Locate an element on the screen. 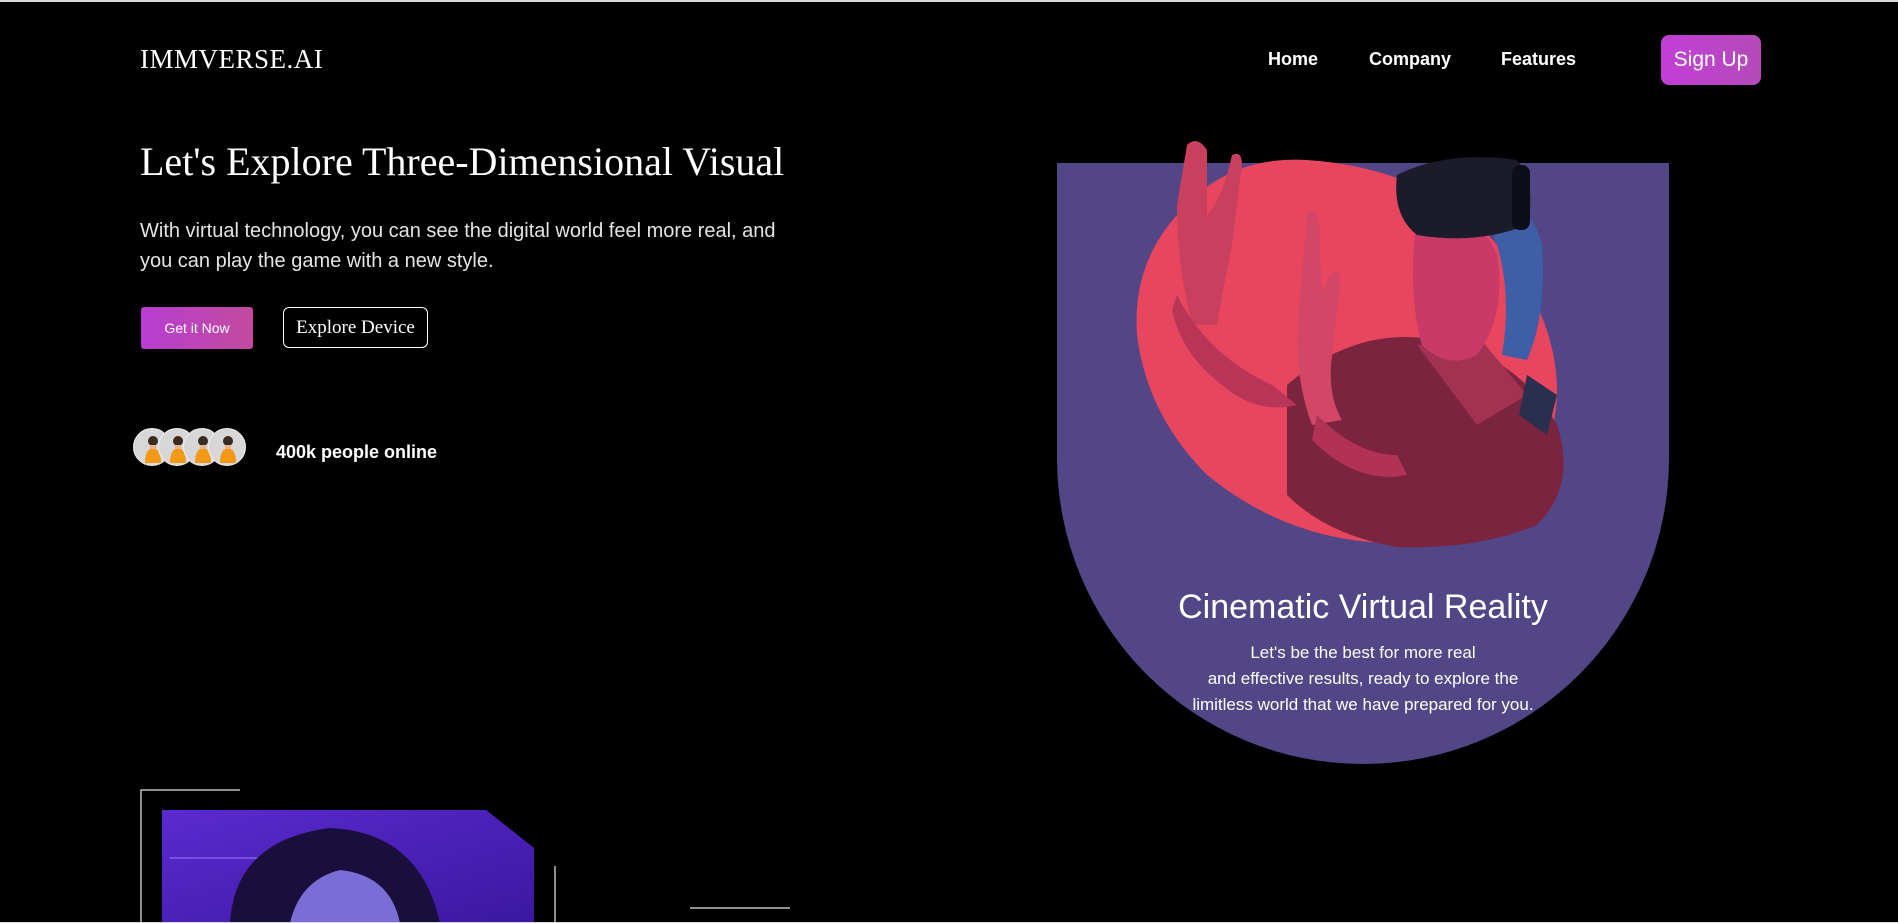  feature-card-description-line: Let's be the best for more real is located at coordinates (1363, 652).